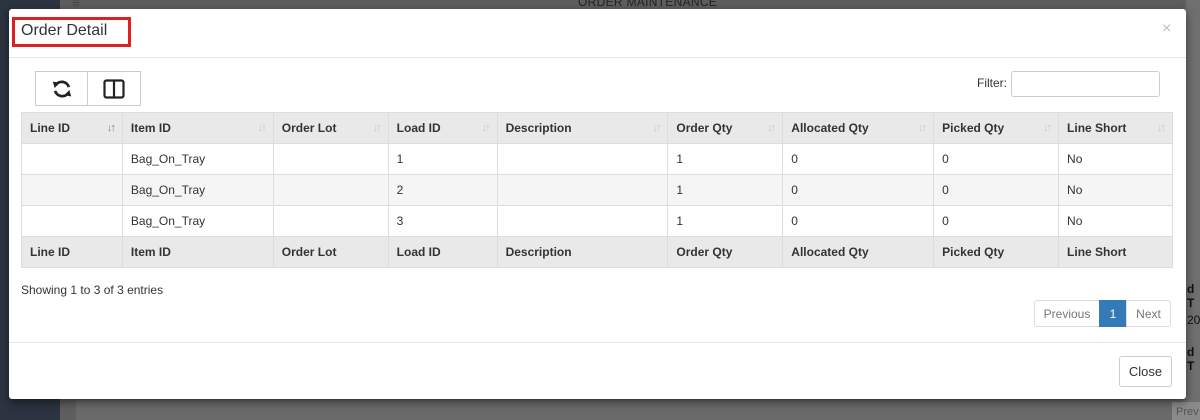 The height and width of the screenshot is (420, 1200). I want to click on table-toolbar, so click(88, 88).